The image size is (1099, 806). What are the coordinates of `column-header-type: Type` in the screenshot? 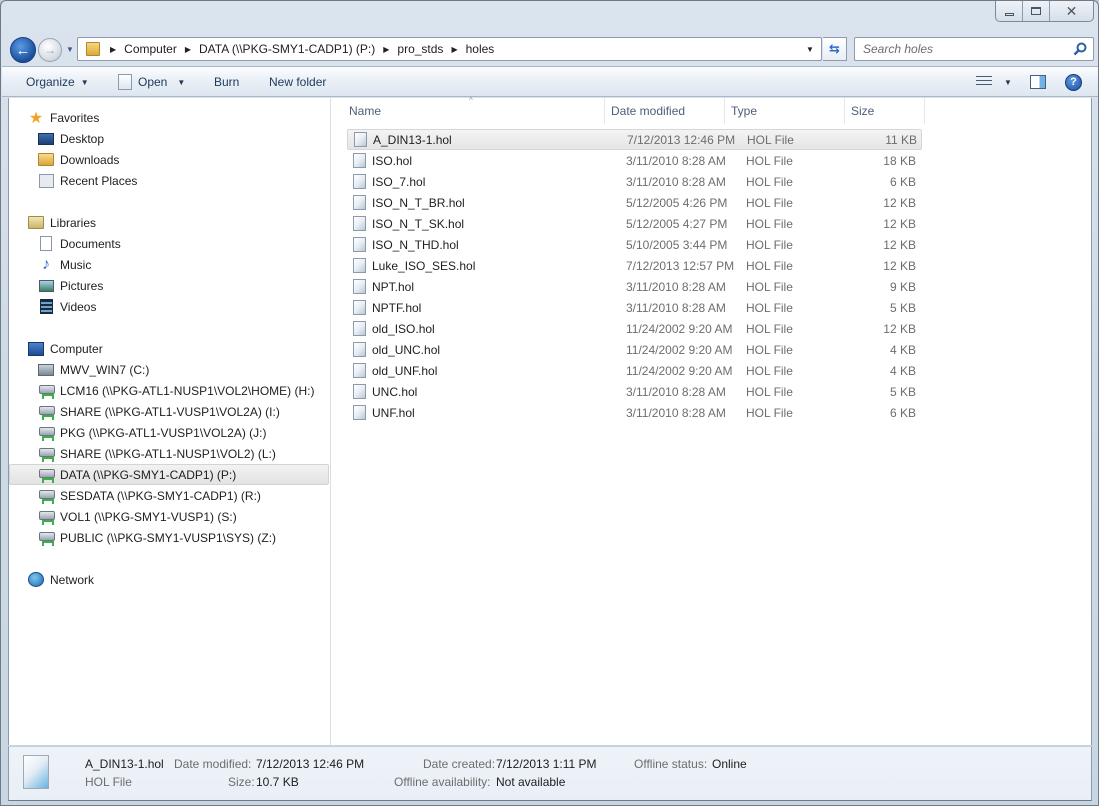 It's located at (785, 111).